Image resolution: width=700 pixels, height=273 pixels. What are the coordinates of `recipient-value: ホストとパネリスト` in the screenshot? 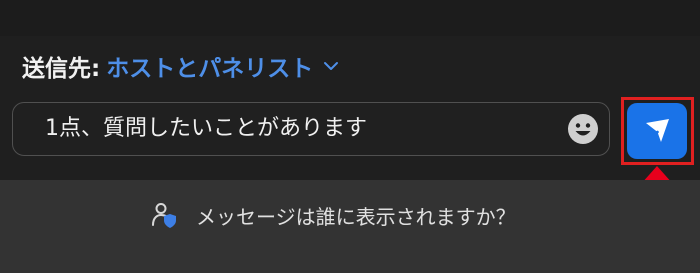 It's located at (209, 66).